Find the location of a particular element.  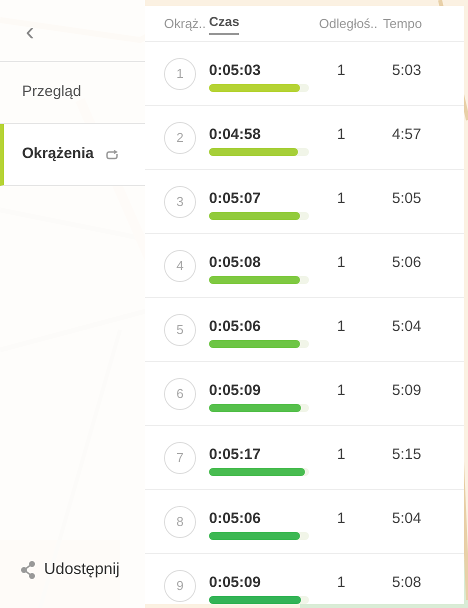

lap-number: 9 is located at coordinates (180, 586).